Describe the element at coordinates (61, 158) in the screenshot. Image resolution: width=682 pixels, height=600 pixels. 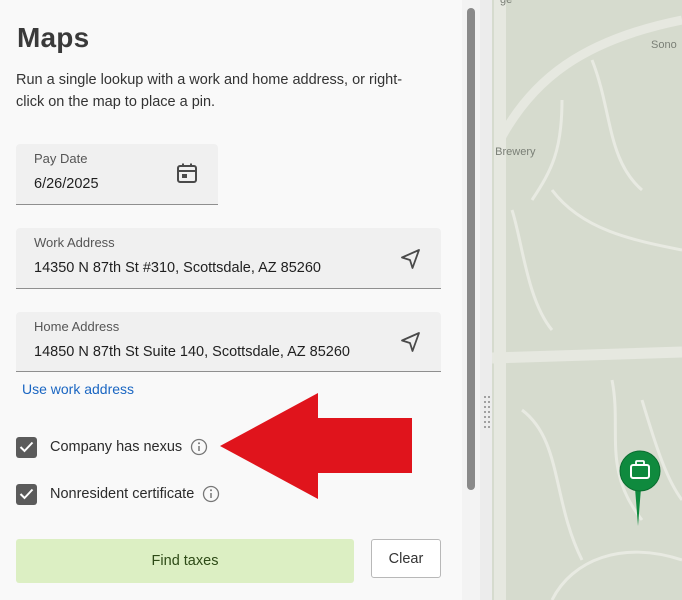
I see `pay-date-label: Pay Date` at that location.